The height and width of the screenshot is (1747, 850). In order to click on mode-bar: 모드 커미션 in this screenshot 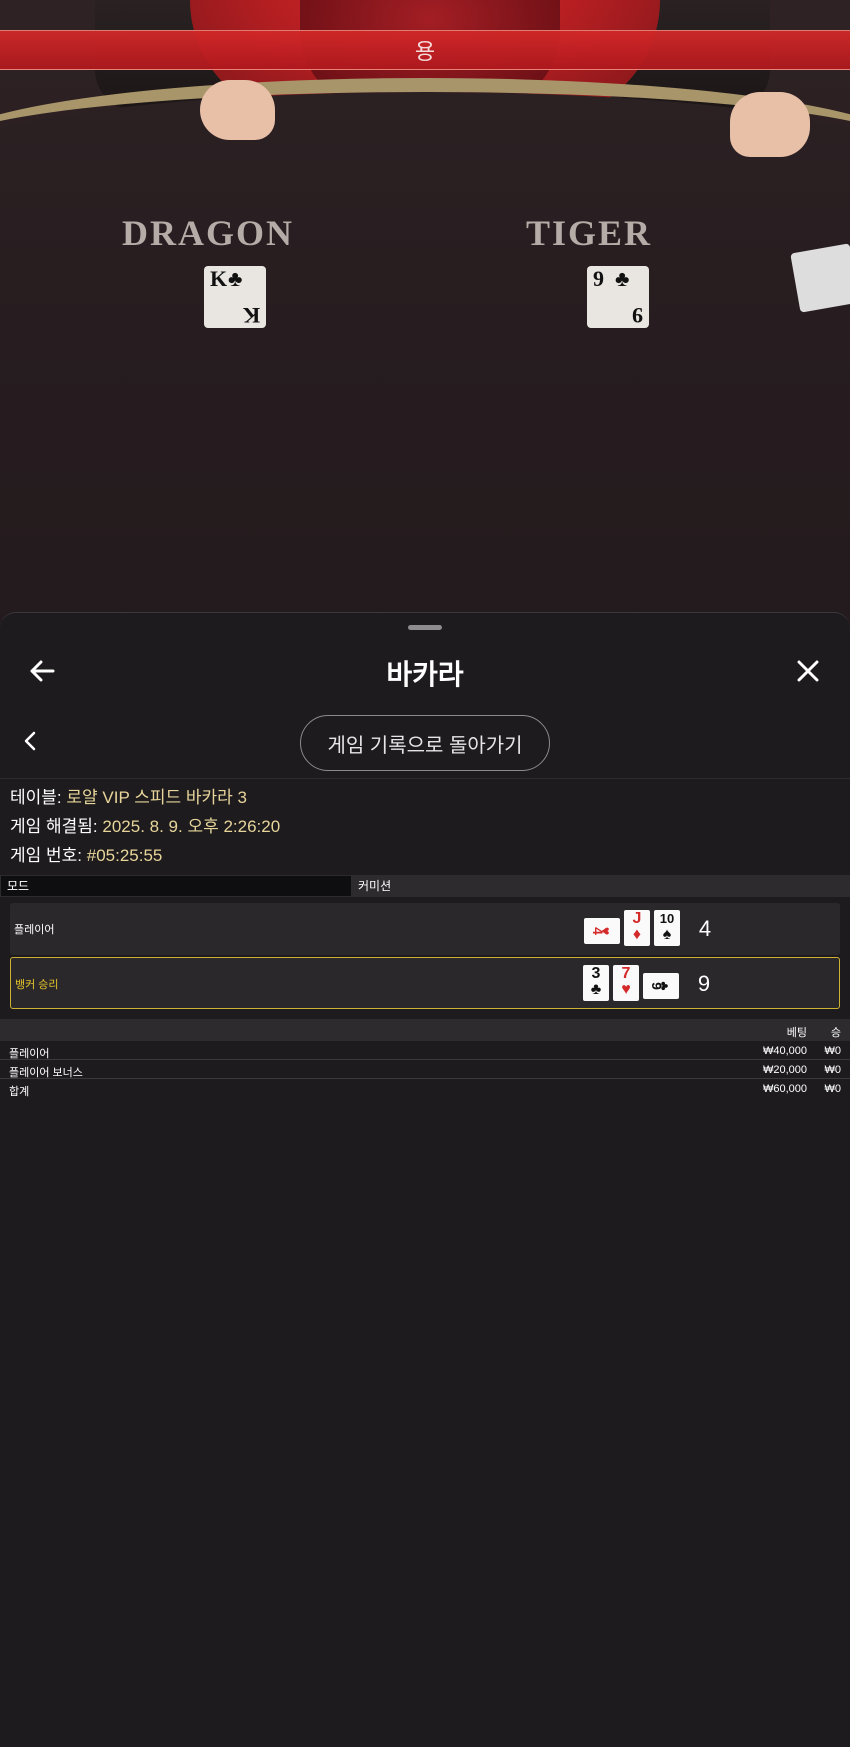, I will do `click(425, 886)`.